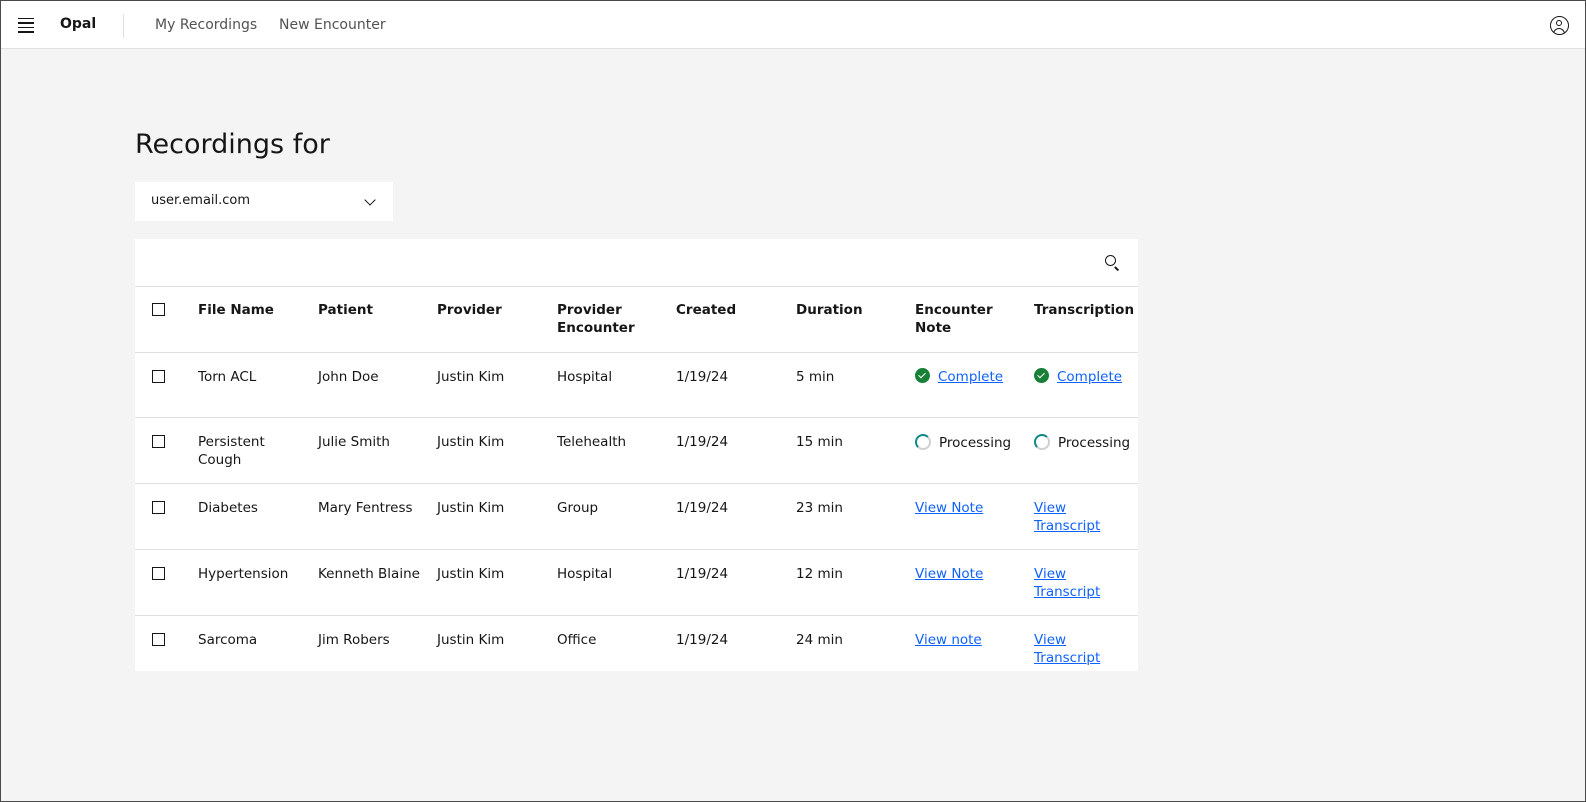 This screenshot has height=802, width=1586. Describe the element at coordinates (201, 200) in the screenshot. I see `user-select-value: user.email.com` at that location.